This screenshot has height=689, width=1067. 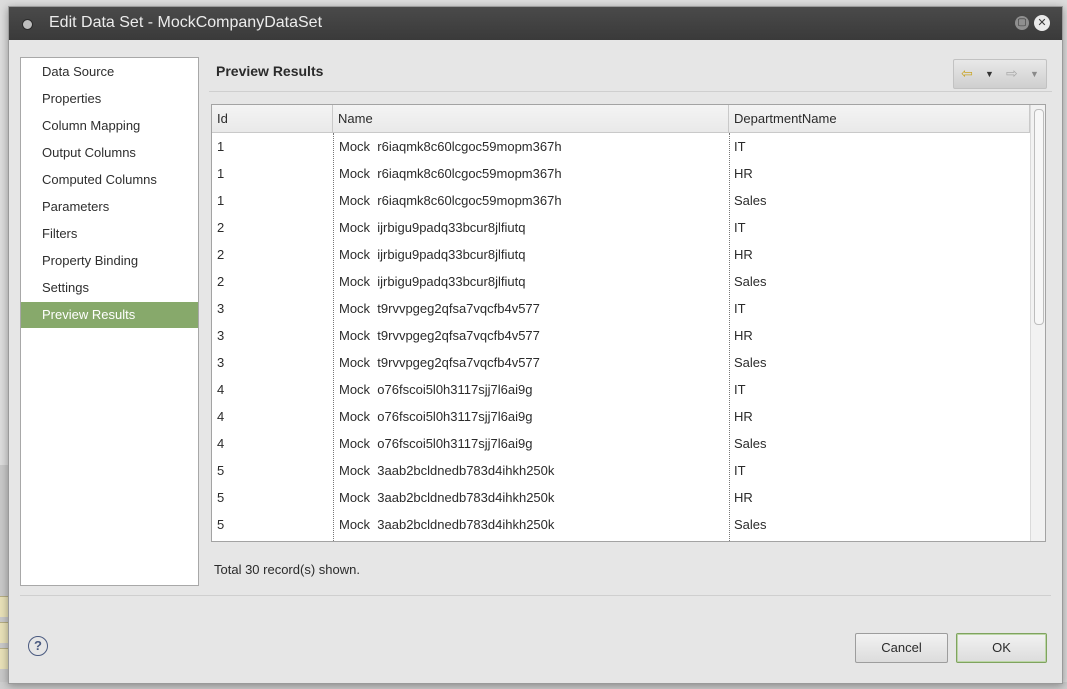 What do you see at coordinates (109, 72) in the screenshot?
I see `sidebar-item-data-source: Data Source` at bounding box center [109, 72].